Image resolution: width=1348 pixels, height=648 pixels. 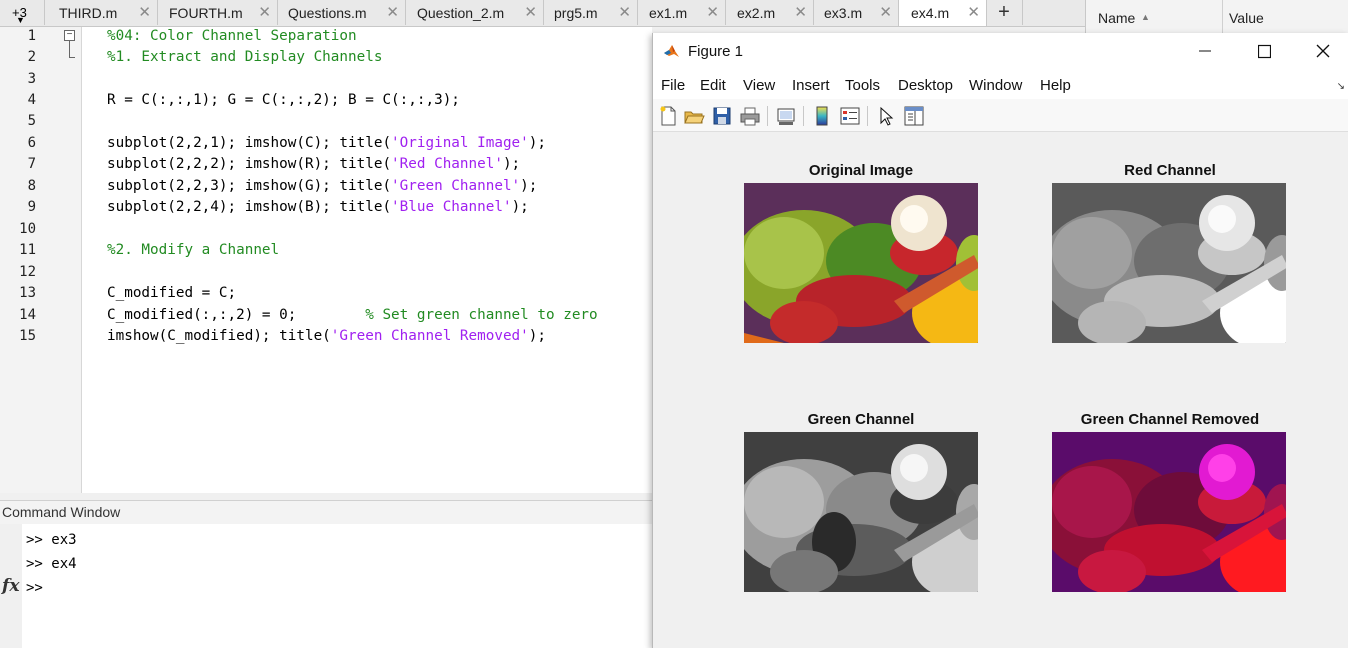 What do you see at coordinates (1341, 86) in the screenshot?
I see `menu-overflow-icon: ↘` at bounding box center [1341, 86].